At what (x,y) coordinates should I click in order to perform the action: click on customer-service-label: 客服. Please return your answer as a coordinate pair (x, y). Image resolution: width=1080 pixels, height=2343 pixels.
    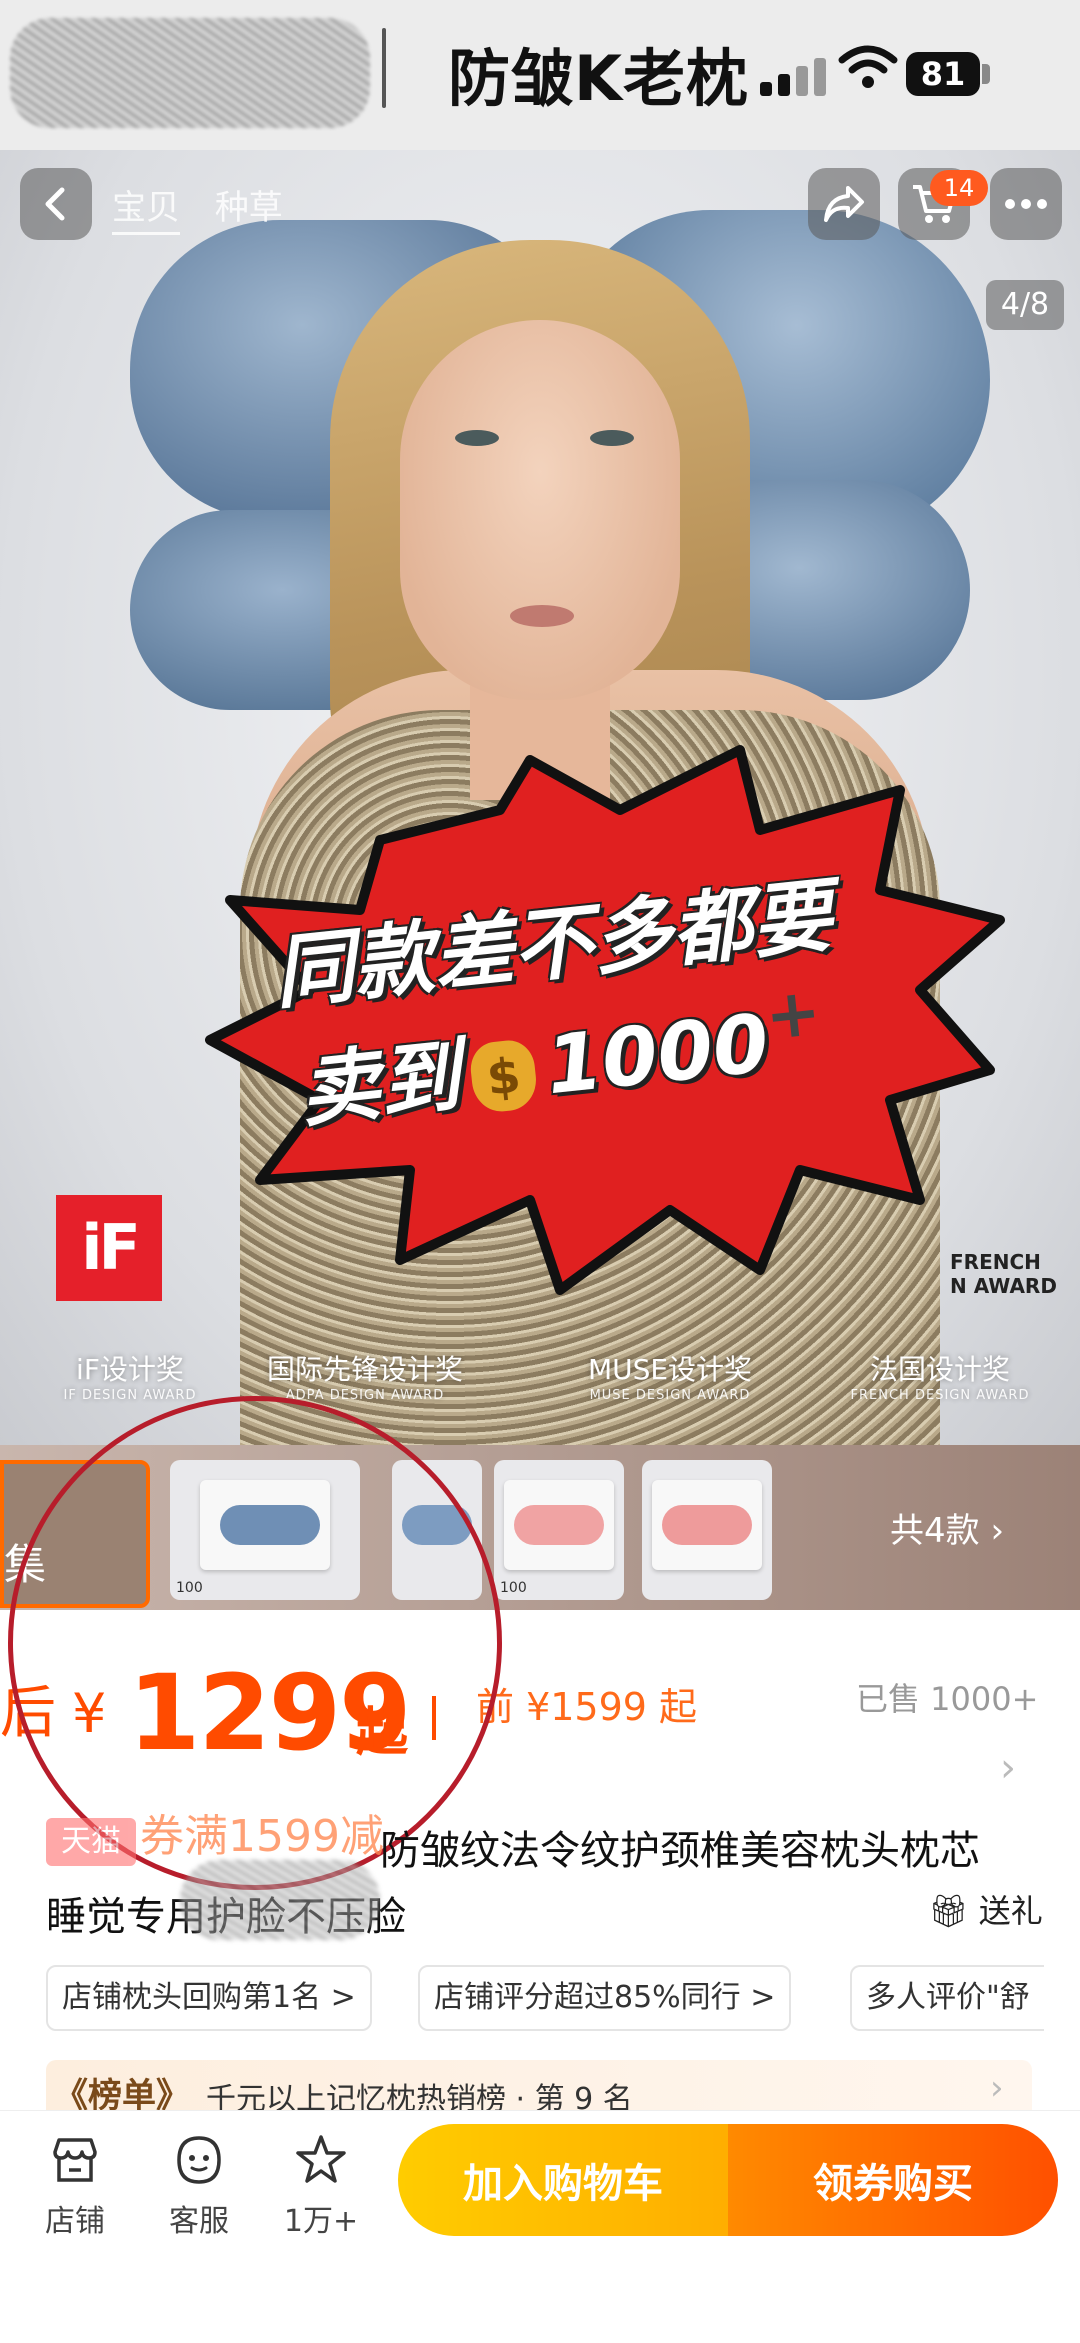
    Looking at the image, I should click on (199, 2221).